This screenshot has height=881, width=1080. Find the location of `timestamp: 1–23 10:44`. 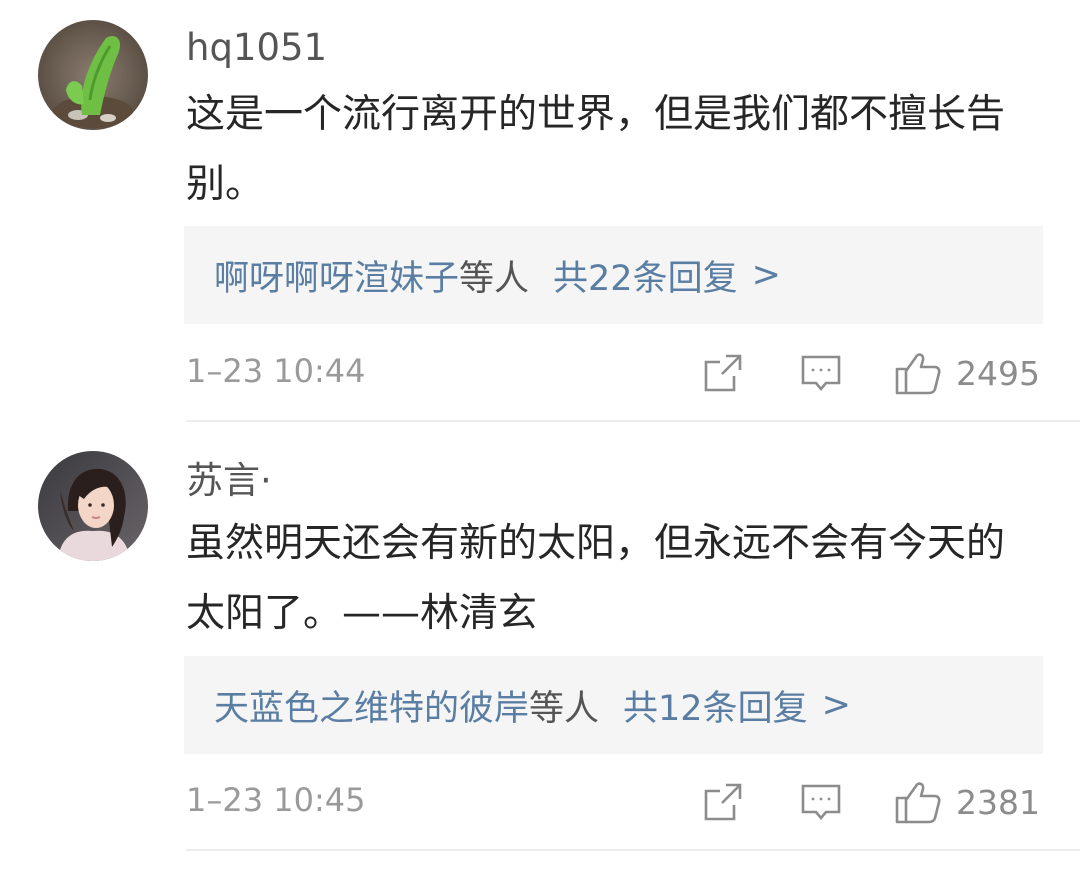

timestamp: 1–23 10:44 is located at coordinates (276, 371).